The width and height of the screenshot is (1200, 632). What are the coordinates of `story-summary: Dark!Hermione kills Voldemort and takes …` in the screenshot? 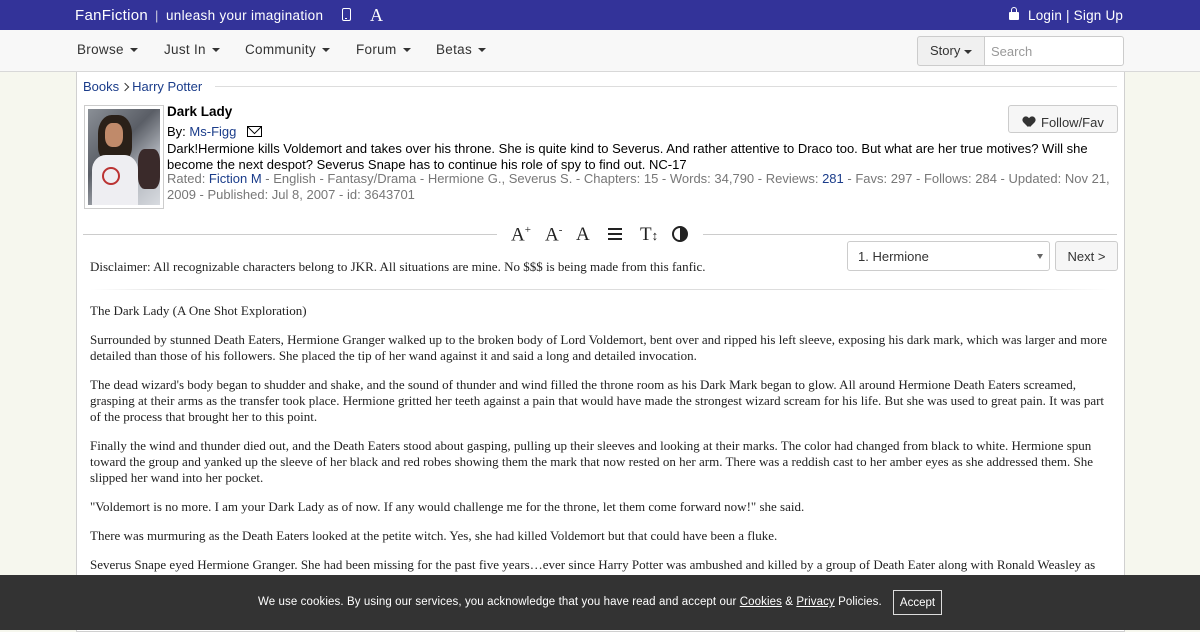 It's located at (627, 156).